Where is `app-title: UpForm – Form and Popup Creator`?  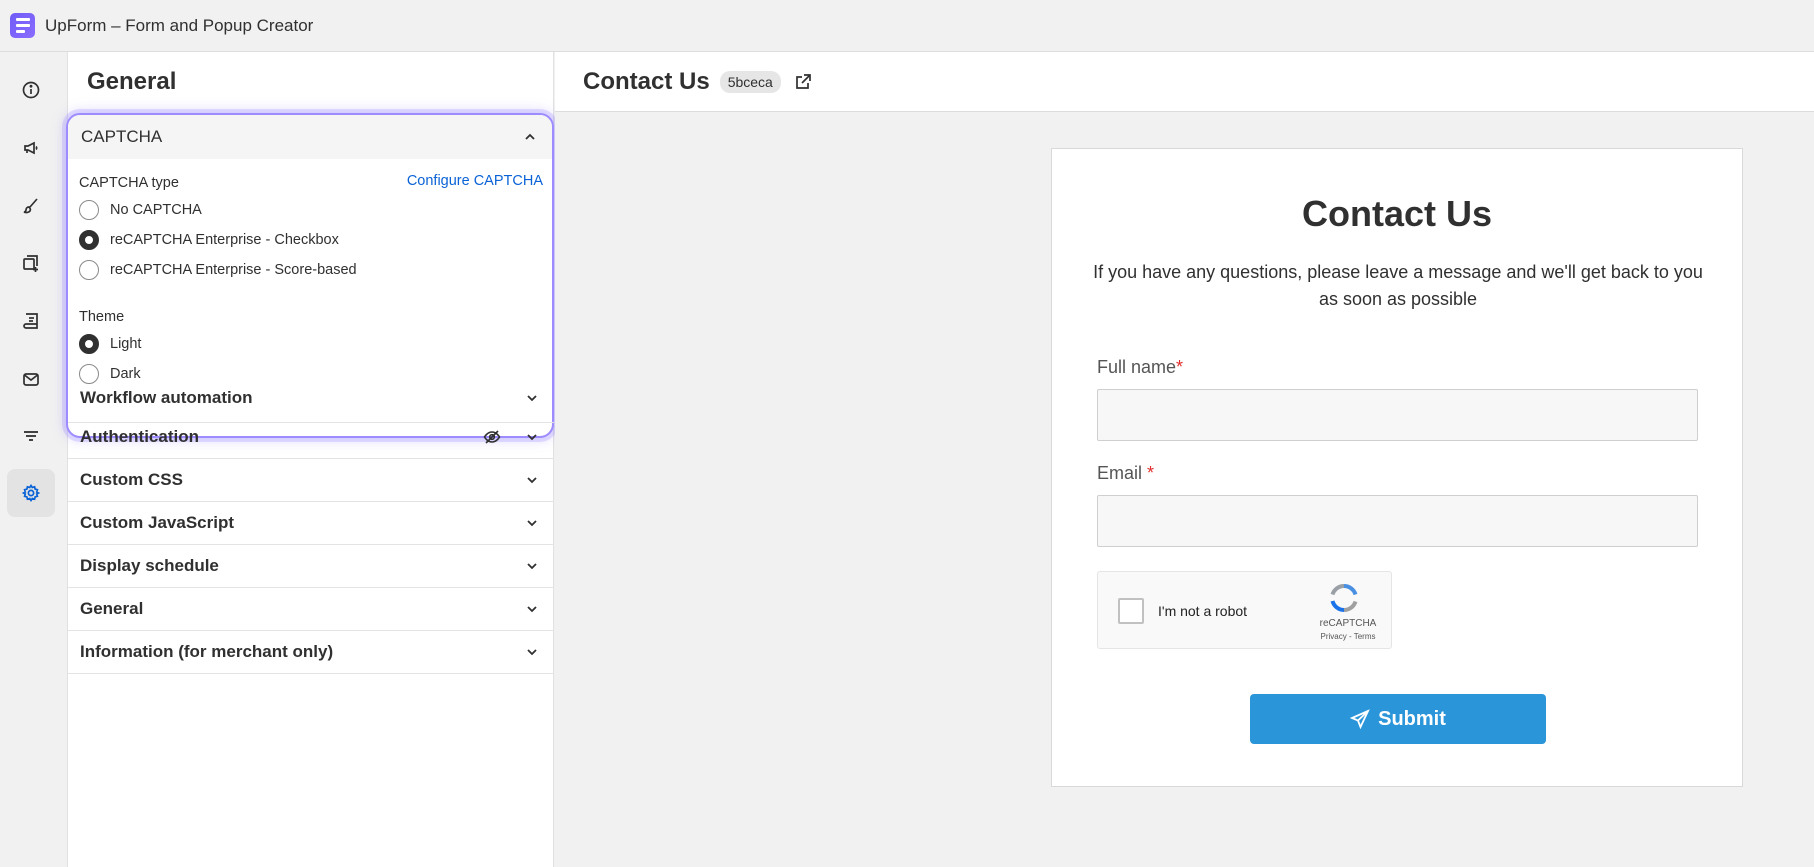 app-title: UpForm – Form and Popup Creator is located at coordinates (179, 25).